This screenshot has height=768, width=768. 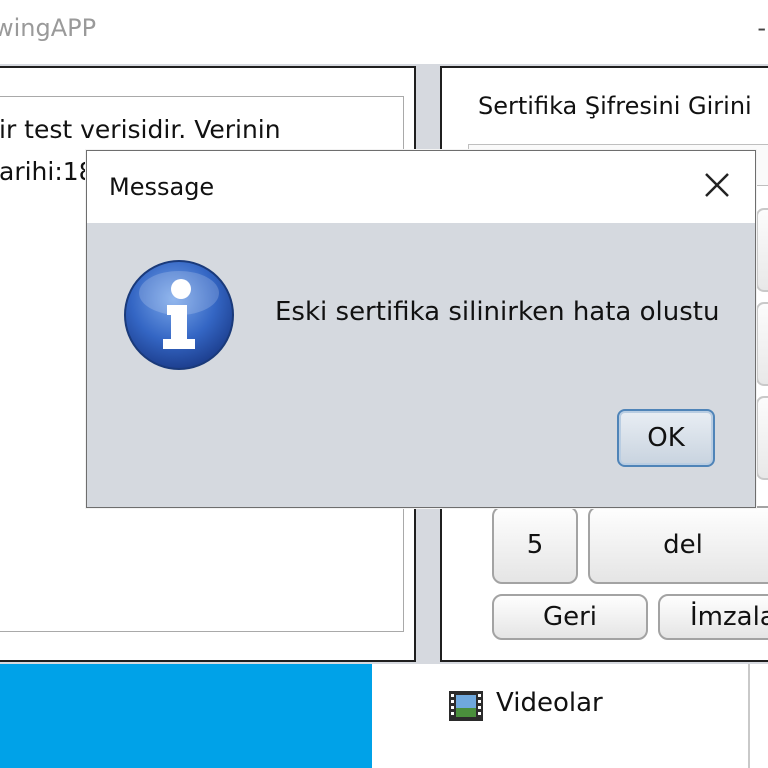 I want to click on dialog-message: Eski sertifika silinirken hata olustu, so click(x=497, y=312).